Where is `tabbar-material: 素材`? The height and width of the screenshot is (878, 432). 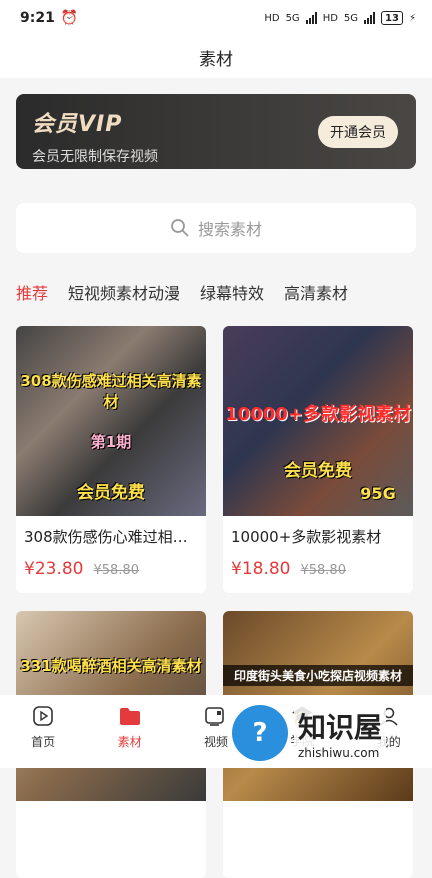
tabbar-material: 素材 is located at coordinates (130, 736).